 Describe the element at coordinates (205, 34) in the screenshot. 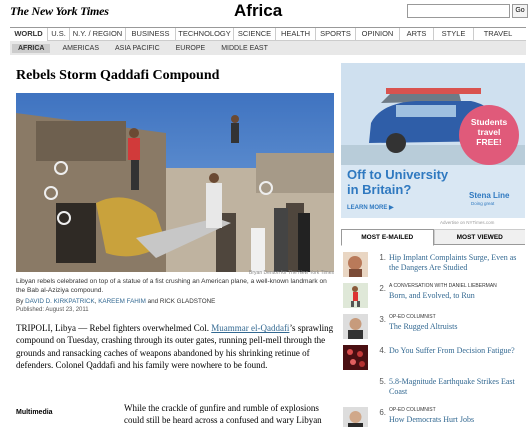

I see `nav-technology: Technology` at that location.